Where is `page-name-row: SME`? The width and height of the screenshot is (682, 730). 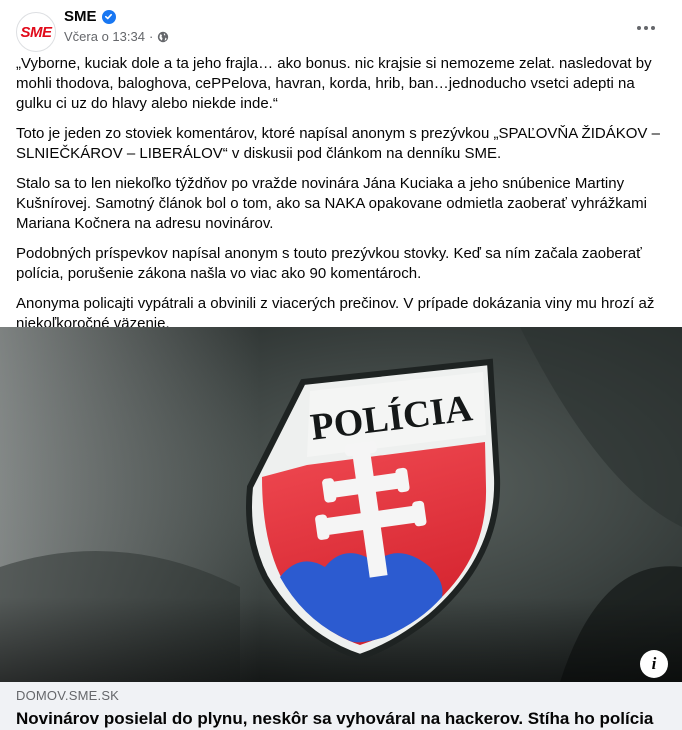
page-name-row: SME is located at coordinates (90, 16).